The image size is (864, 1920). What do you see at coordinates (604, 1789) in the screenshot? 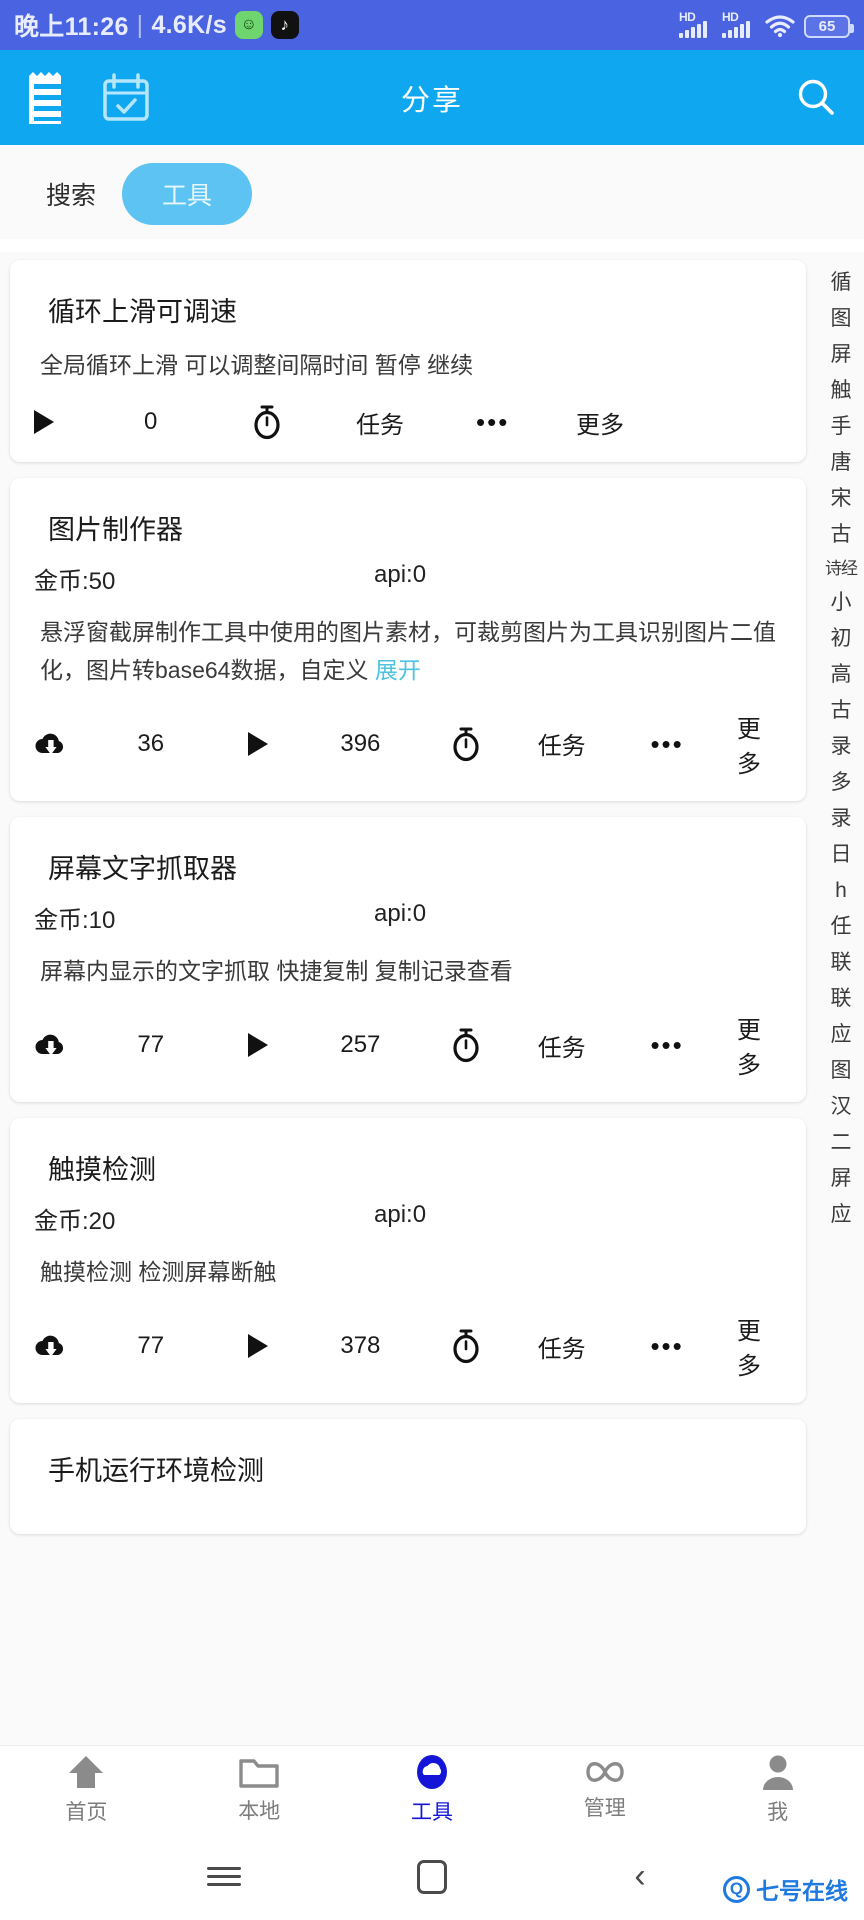
I see `nav-item-管理: 管理` at bounding box center [604, 1789].